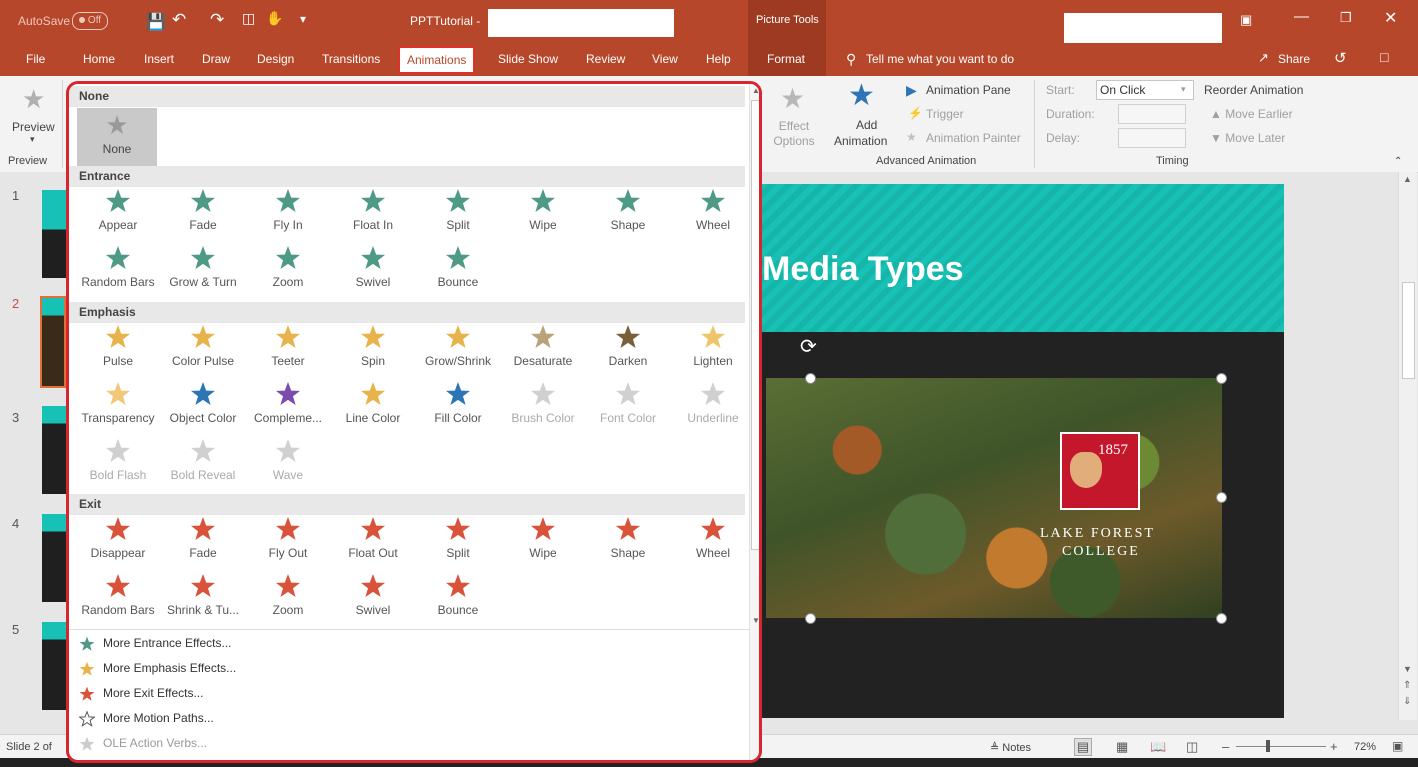  I want to click on campus-photo, so click(994, 498).